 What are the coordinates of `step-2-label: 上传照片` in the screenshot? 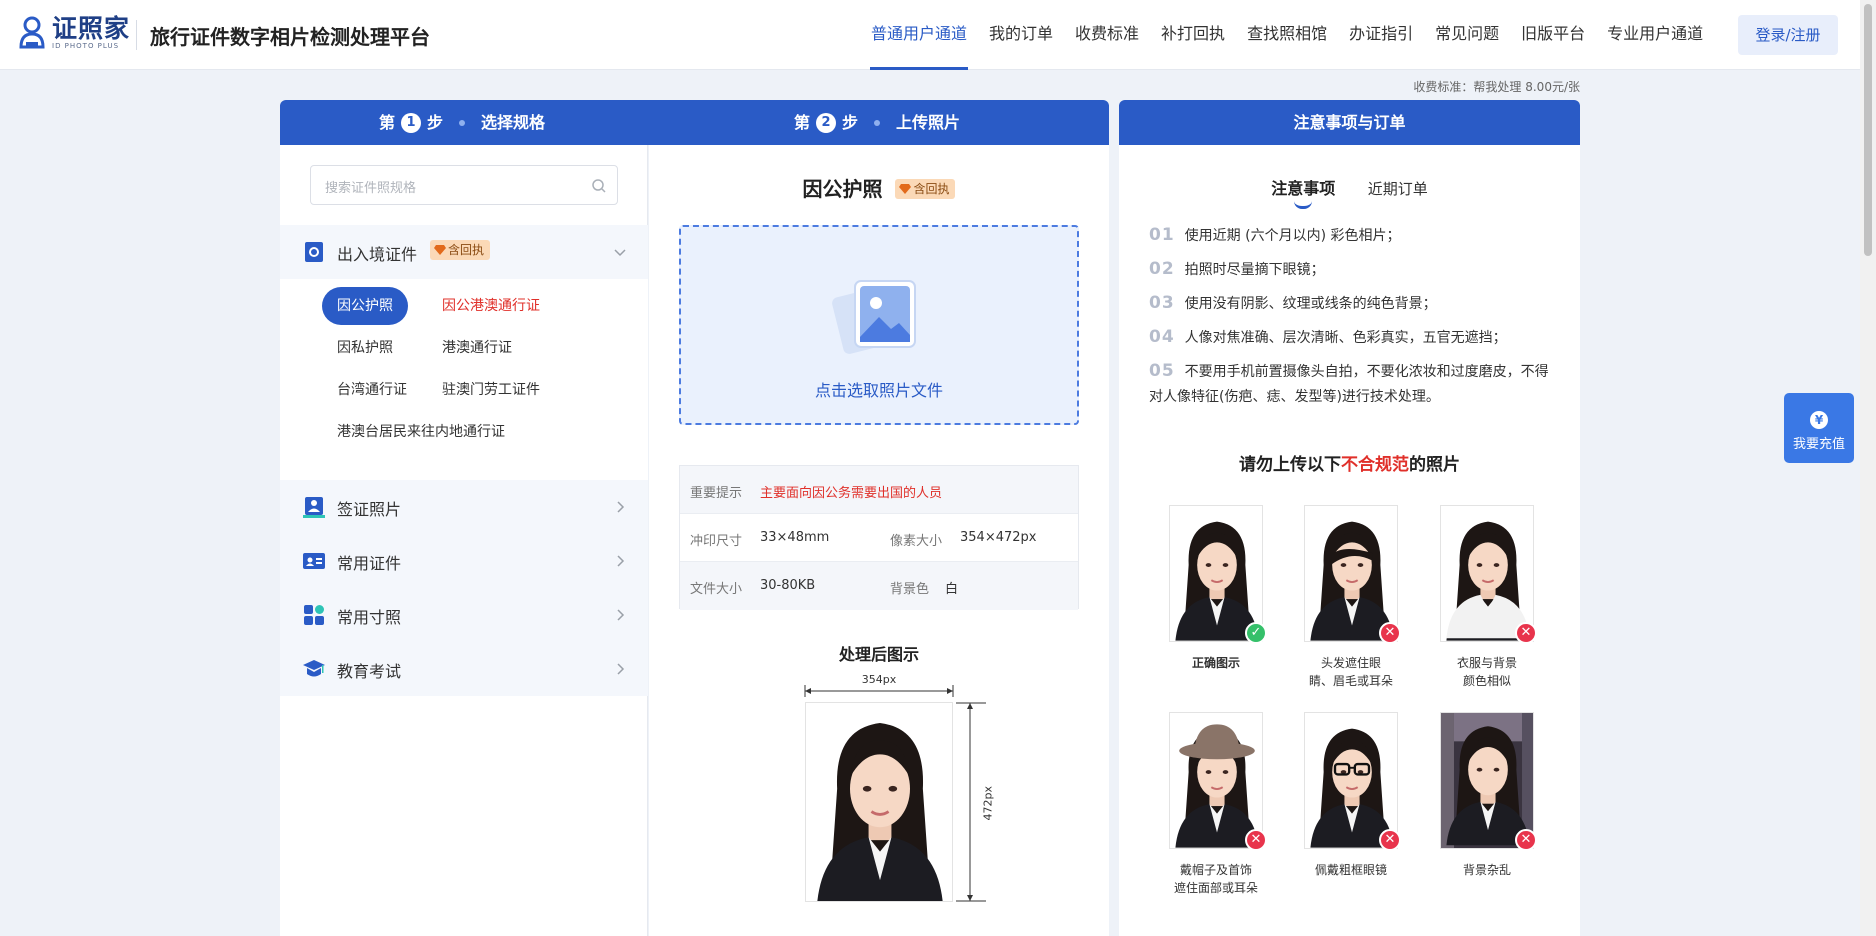 It's located at (928, 122).